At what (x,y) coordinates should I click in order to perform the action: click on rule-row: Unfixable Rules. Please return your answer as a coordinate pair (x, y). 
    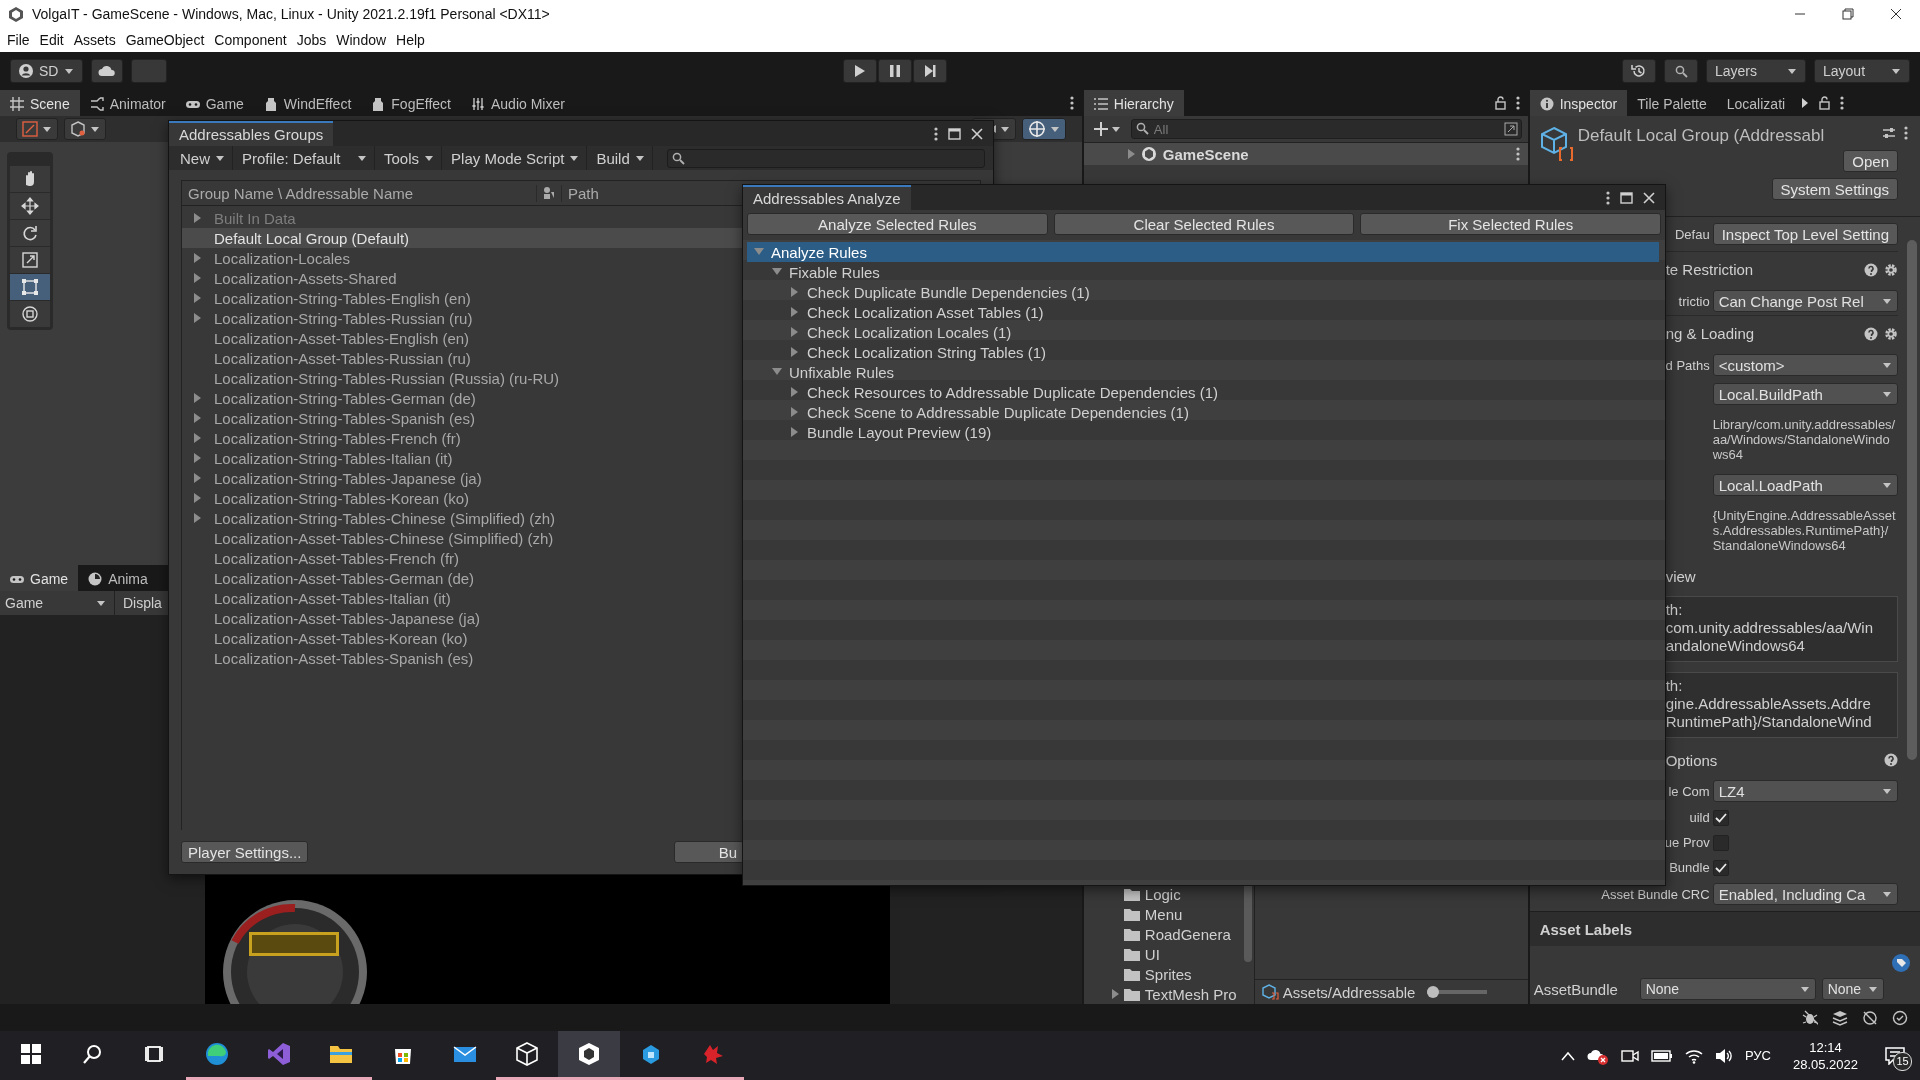
    Looking at the image, I should click on (1203, 372).